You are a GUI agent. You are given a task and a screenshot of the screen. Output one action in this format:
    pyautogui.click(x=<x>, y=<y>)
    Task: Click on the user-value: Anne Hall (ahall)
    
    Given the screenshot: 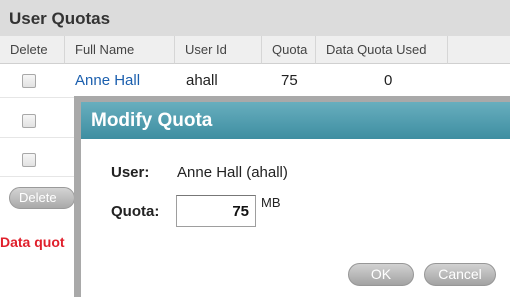 What is the action you would take?
    pyautogui.click(x=232, y=172)
    